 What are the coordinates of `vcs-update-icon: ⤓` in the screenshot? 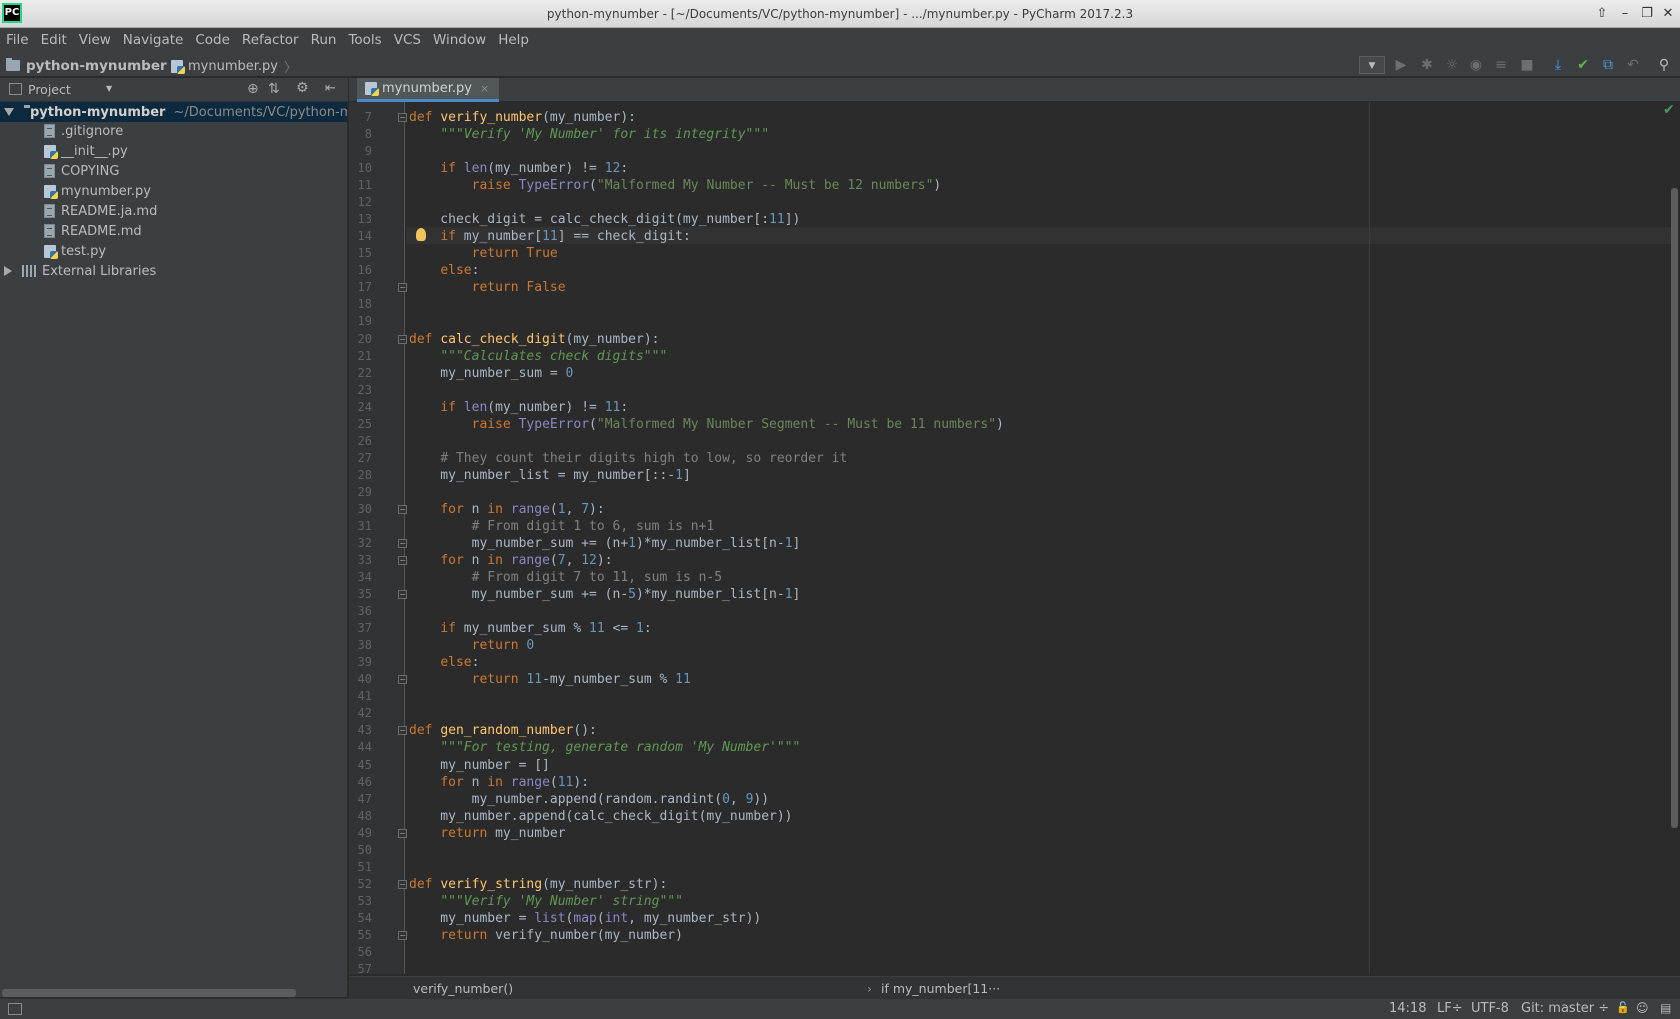 It's located at (1558, 65).